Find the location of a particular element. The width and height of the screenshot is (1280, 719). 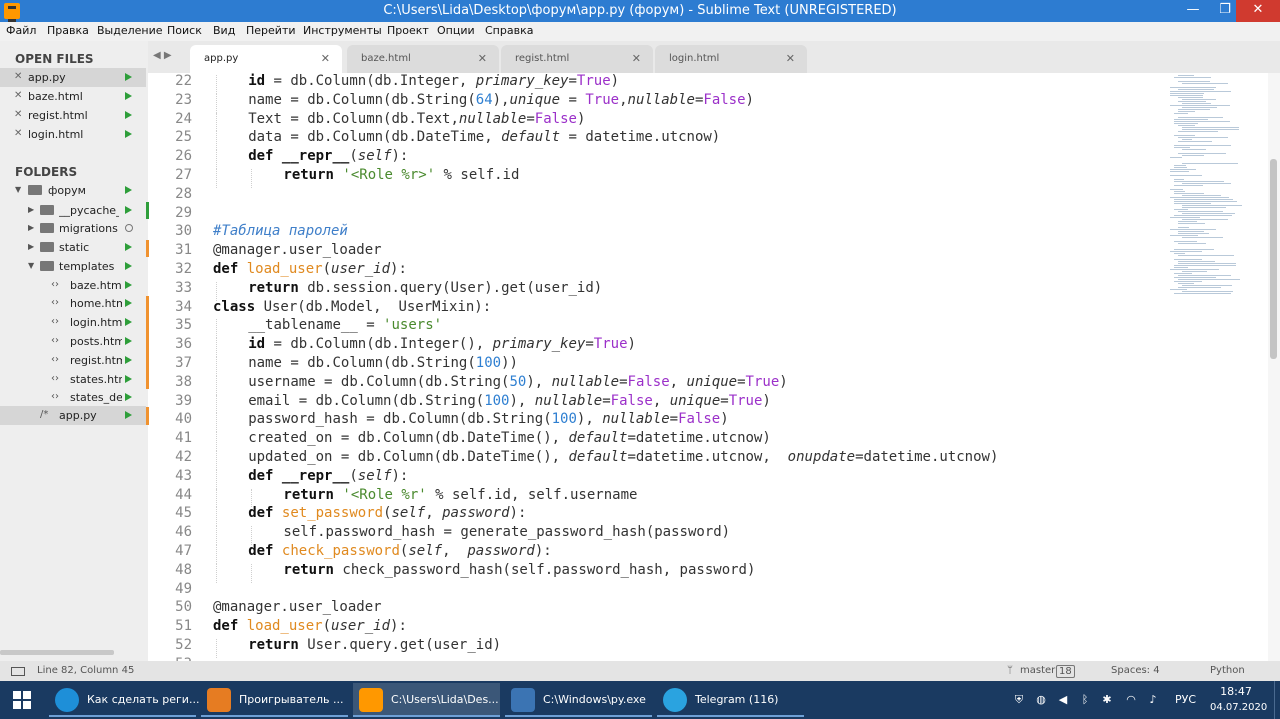

close-button: ✕ is located at coordinates (1258, 11).